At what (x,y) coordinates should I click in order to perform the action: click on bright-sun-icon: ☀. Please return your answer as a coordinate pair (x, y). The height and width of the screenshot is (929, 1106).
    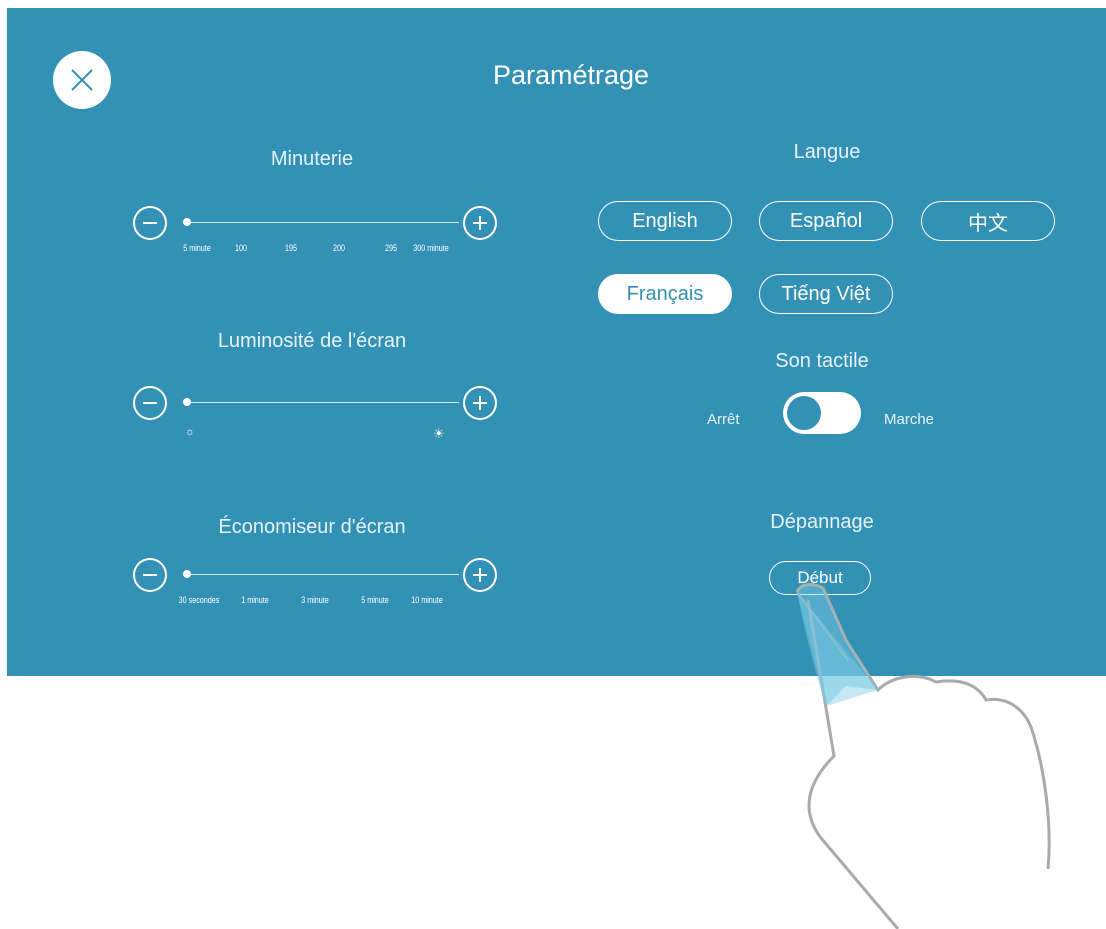
    Looking at the image, I should click on (439, 433).